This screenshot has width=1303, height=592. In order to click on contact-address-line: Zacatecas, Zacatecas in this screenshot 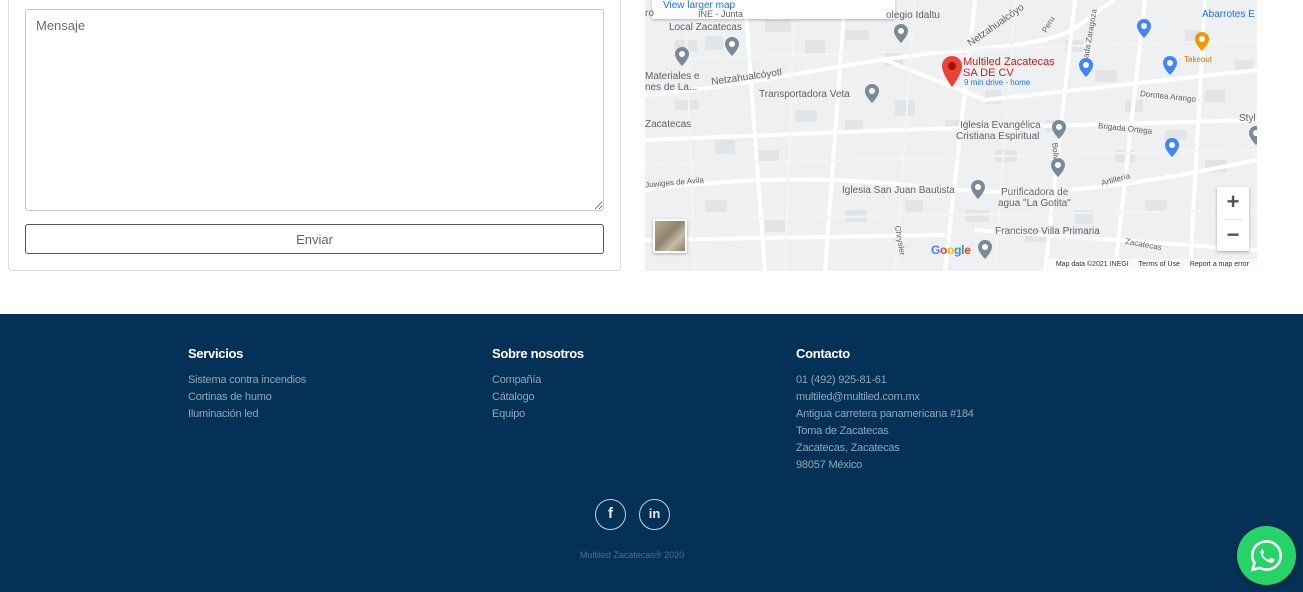, I will do `click(848, 448)`.